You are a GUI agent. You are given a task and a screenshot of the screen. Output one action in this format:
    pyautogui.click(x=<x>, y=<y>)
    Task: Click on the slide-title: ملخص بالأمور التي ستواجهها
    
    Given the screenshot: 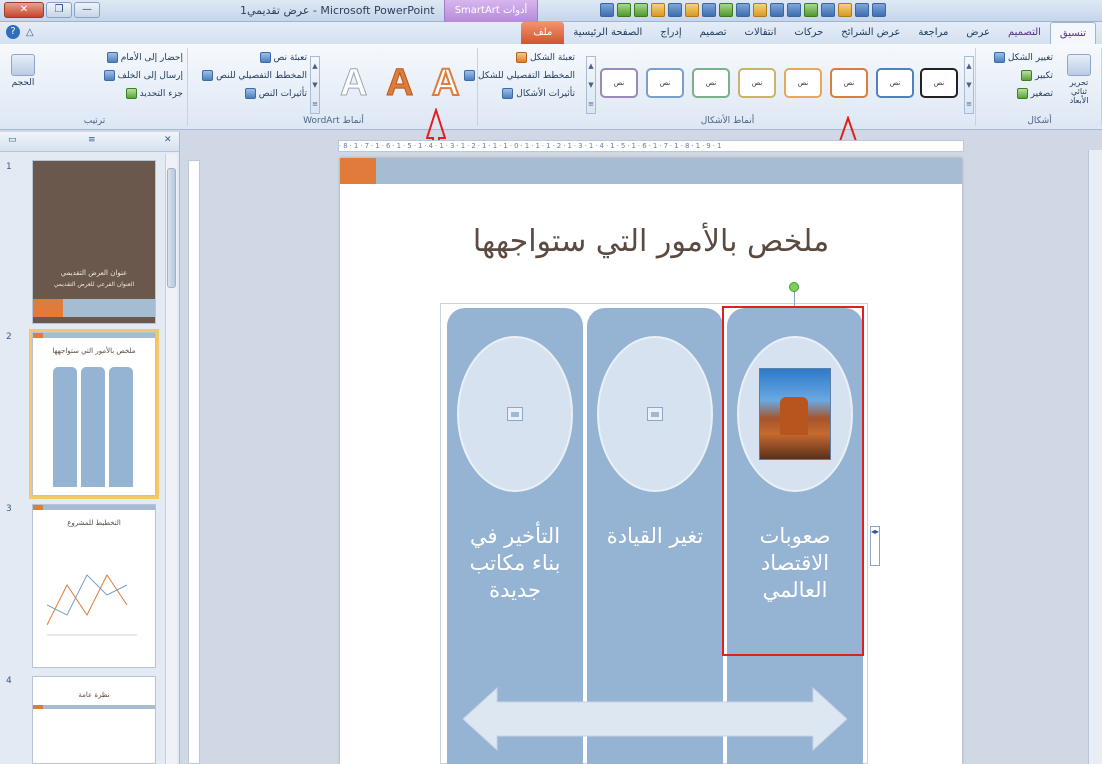 What is the action you would take?
    pyautogui.click(x=651, y=241)
    